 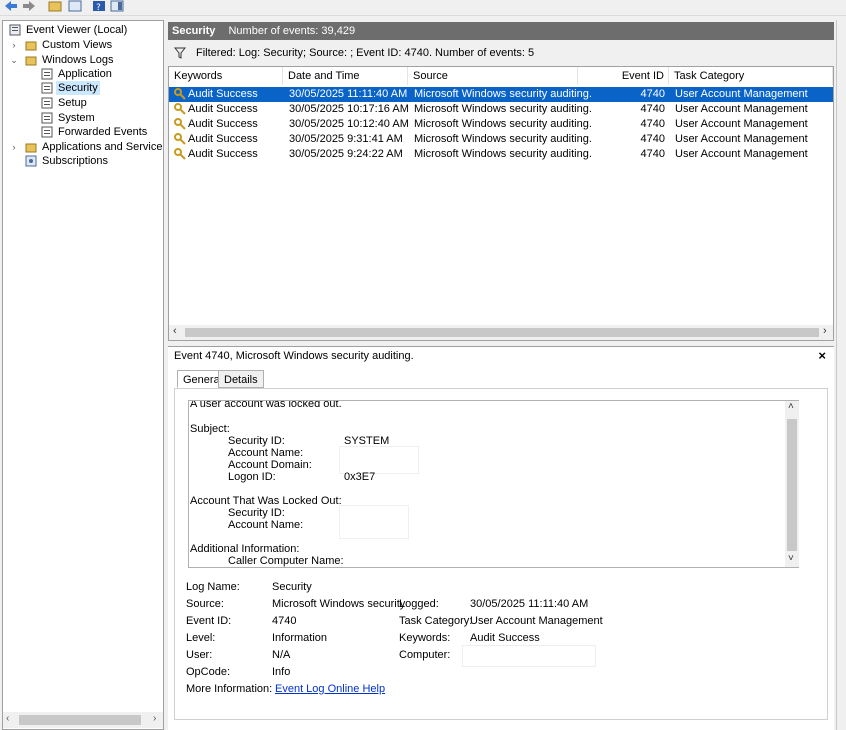 I want to click on folder-up-icon, so click(x=55, y=6).